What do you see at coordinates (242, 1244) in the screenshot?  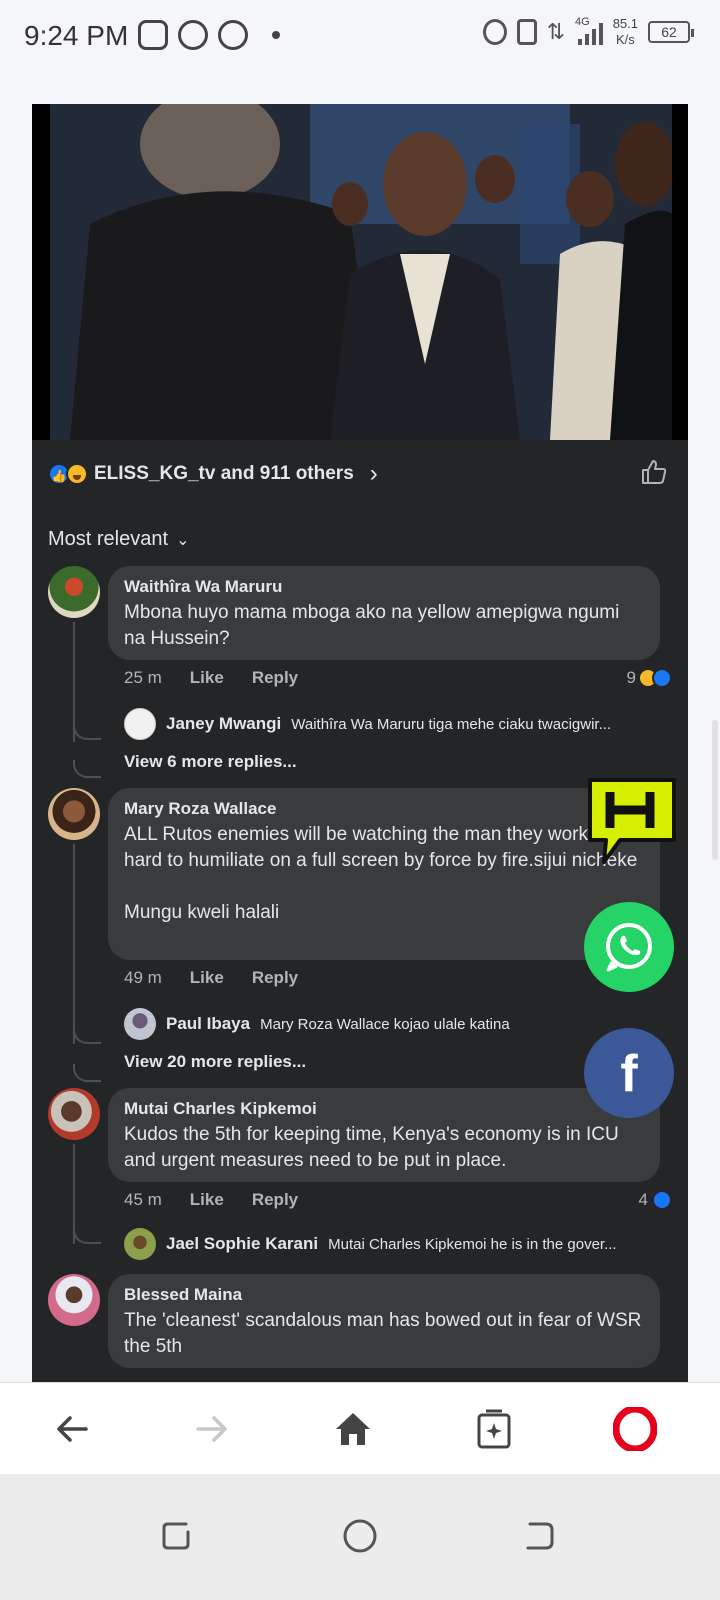 I see `reply-author: Jael Sophie Karani` at bounding box center [242, 1244].